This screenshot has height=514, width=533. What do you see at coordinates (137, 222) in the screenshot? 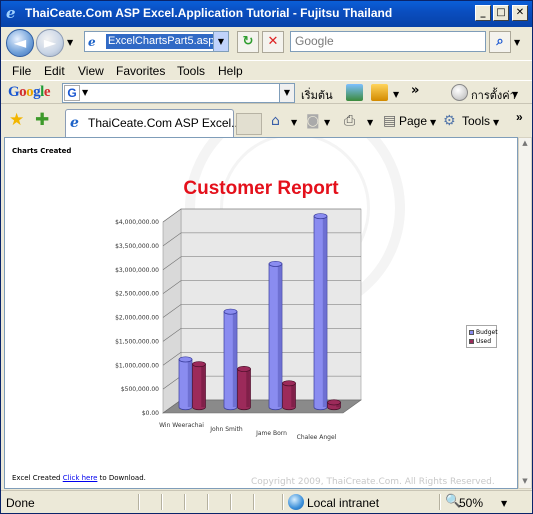
I see `y-tick-label: $4,000,000.00` at bounding box center [137, 222].